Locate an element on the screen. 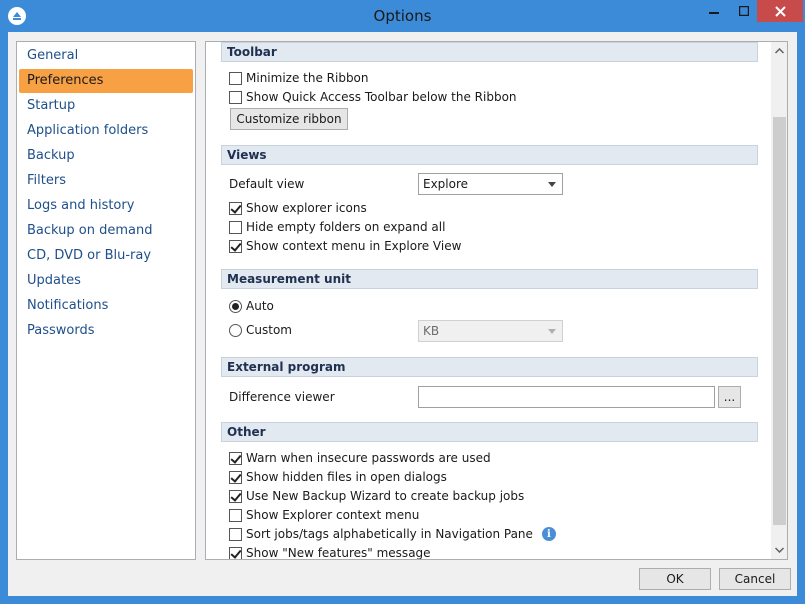  auto-unit-radio is located at coordinates (235, 306).